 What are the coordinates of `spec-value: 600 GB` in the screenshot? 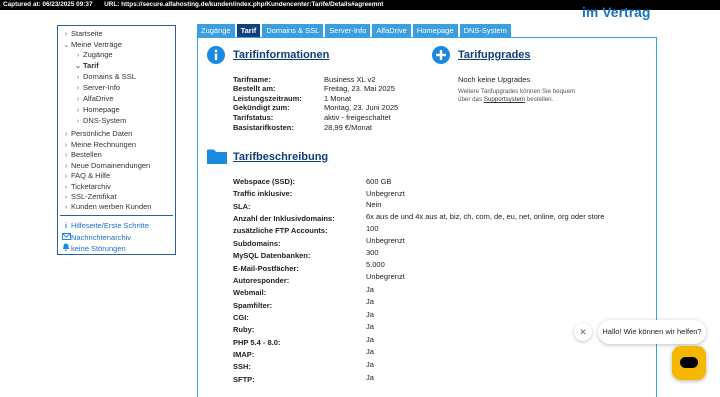 It's located at (379, 181).